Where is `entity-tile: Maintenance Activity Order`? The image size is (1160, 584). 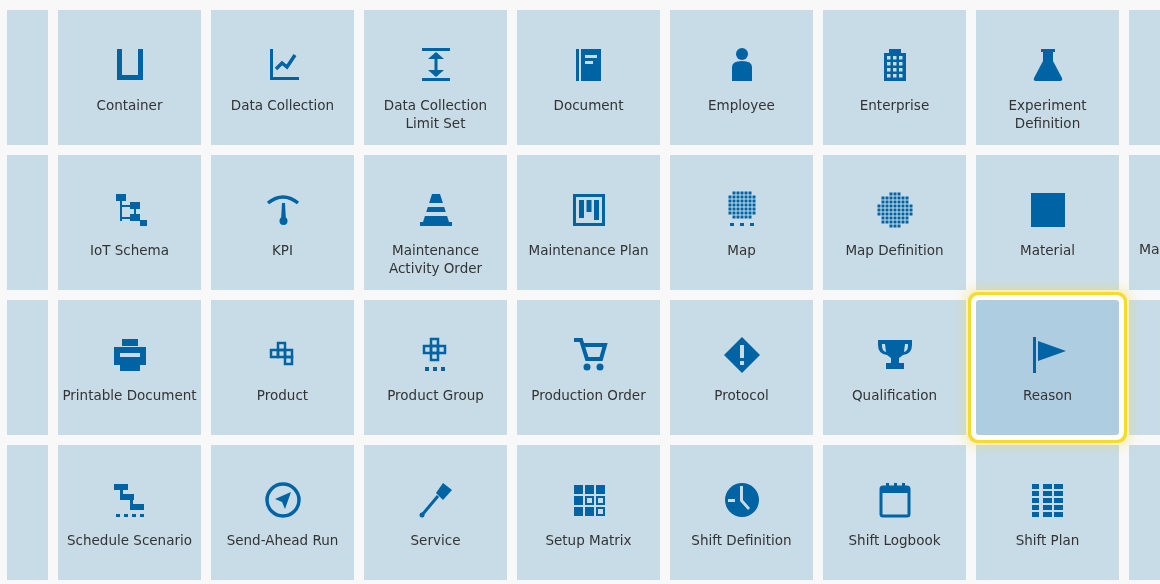
entity-tile: Maintenance Activity Order is located at coordinates (435, 222).